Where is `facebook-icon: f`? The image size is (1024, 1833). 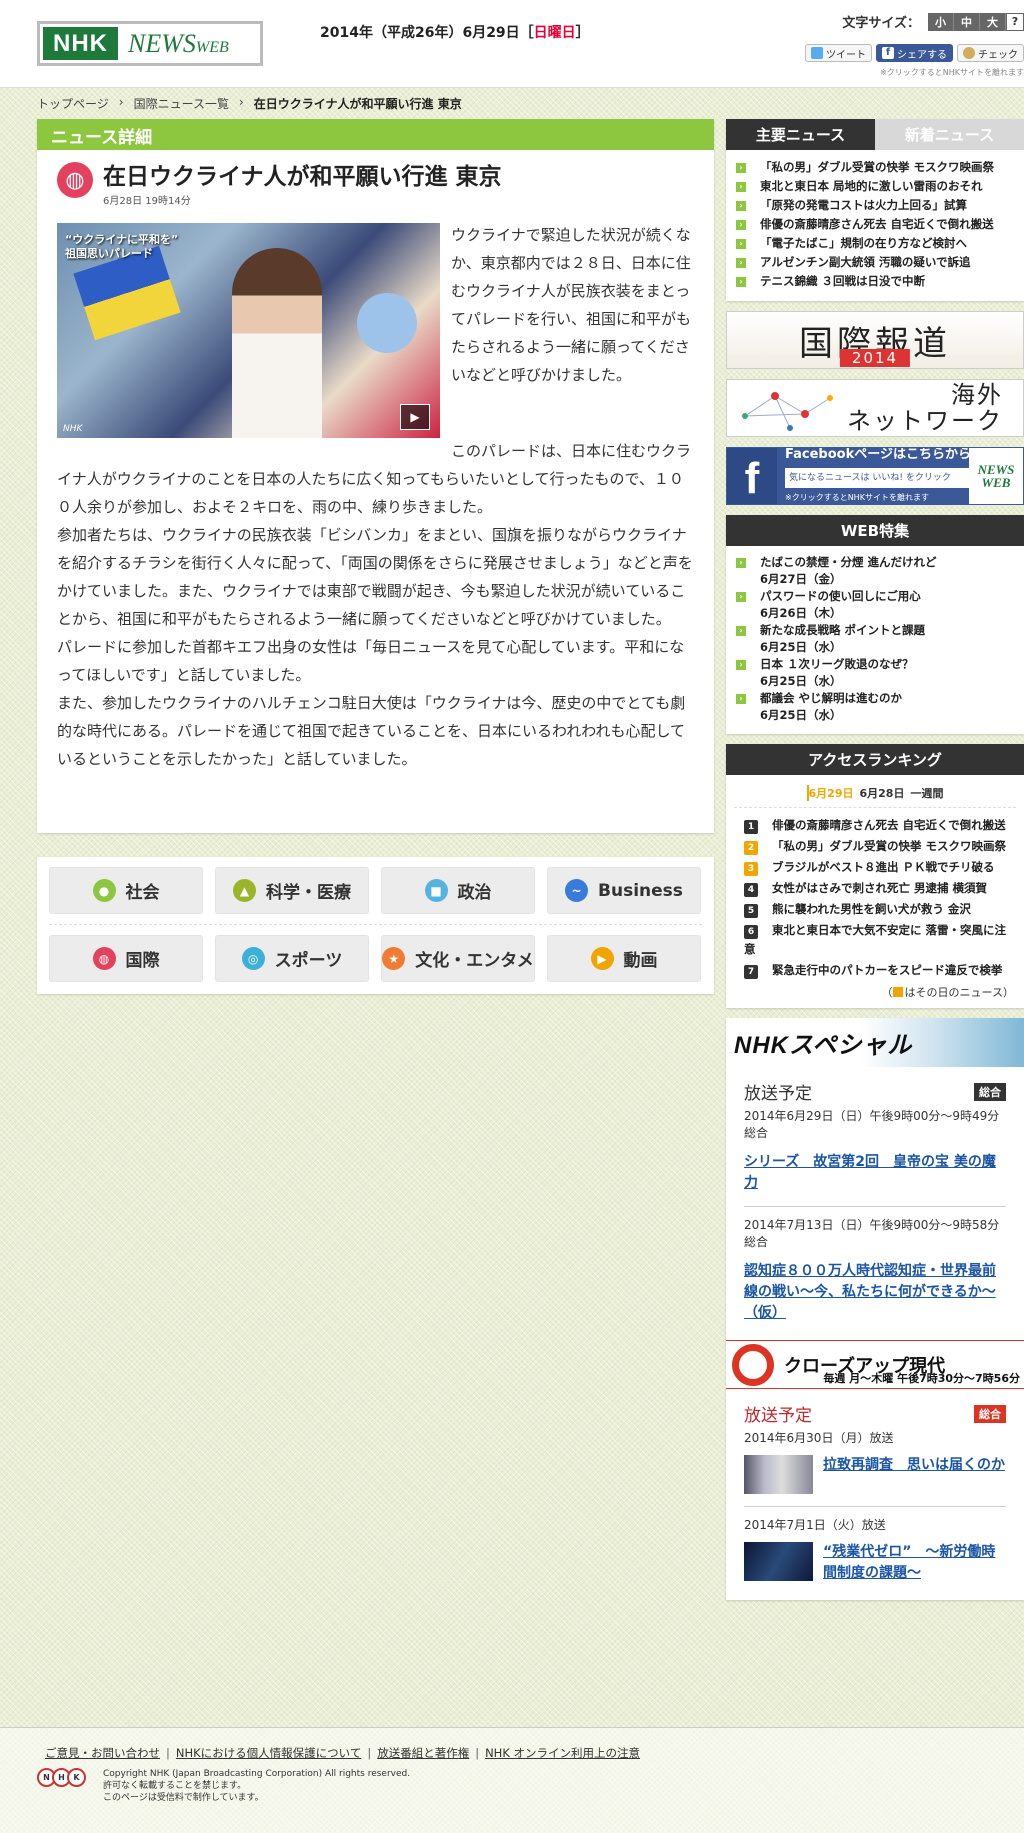
facebook-icon: f is located at coordinates (888, 53).